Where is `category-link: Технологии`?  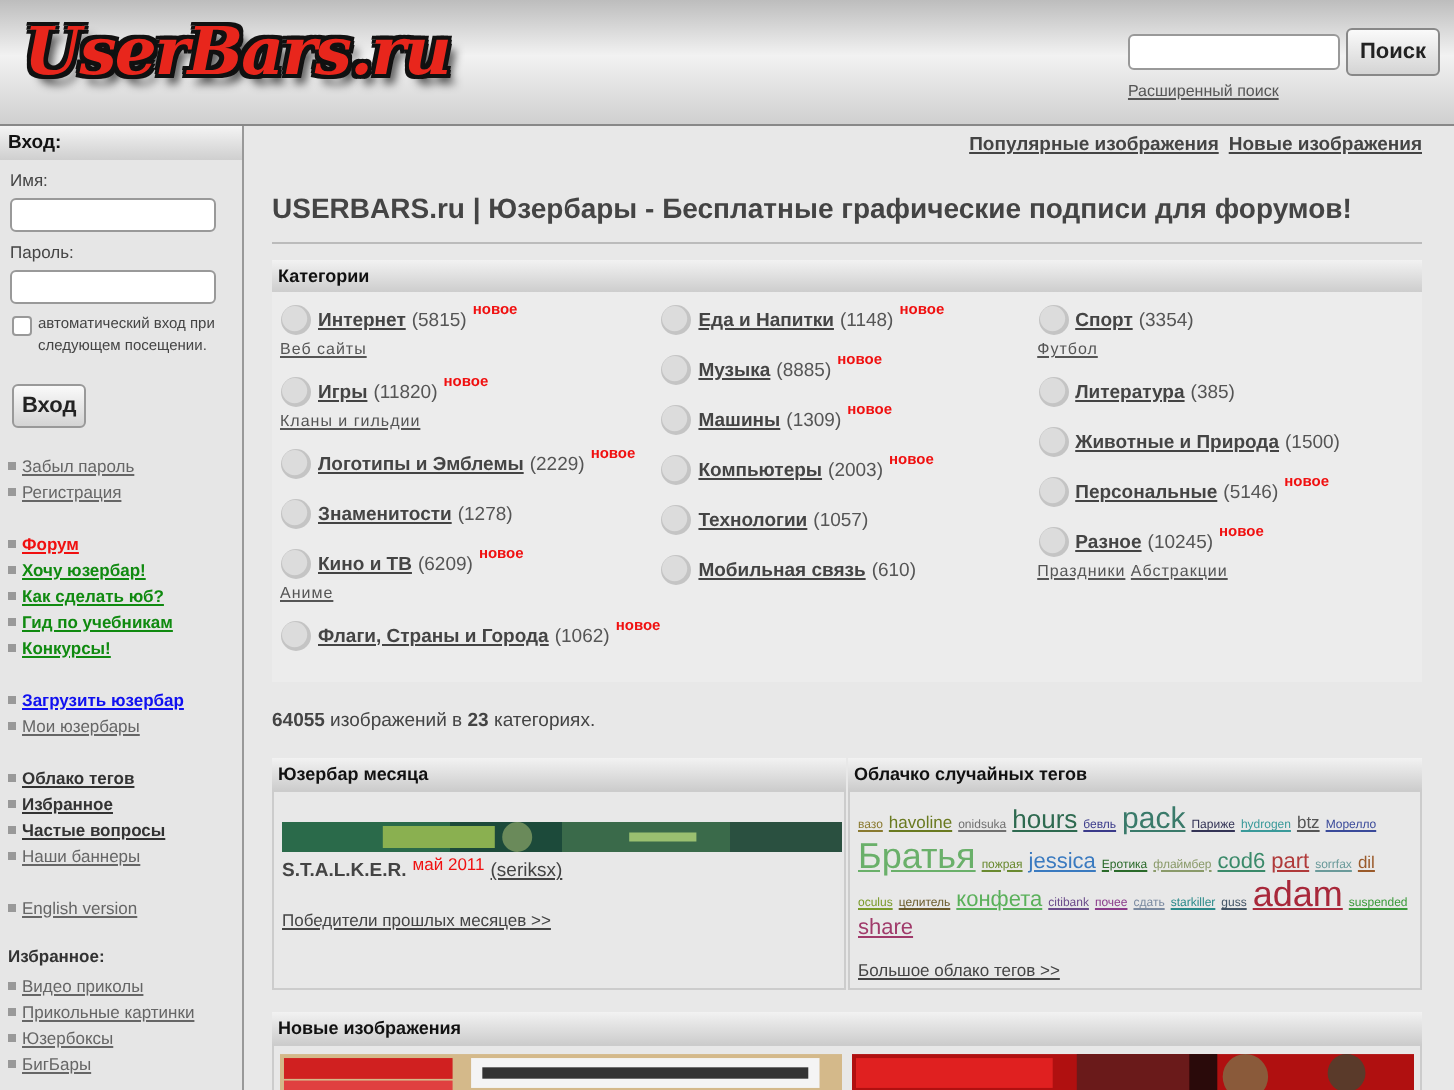 category-link: Технологии is located at coordinates (753, 520).